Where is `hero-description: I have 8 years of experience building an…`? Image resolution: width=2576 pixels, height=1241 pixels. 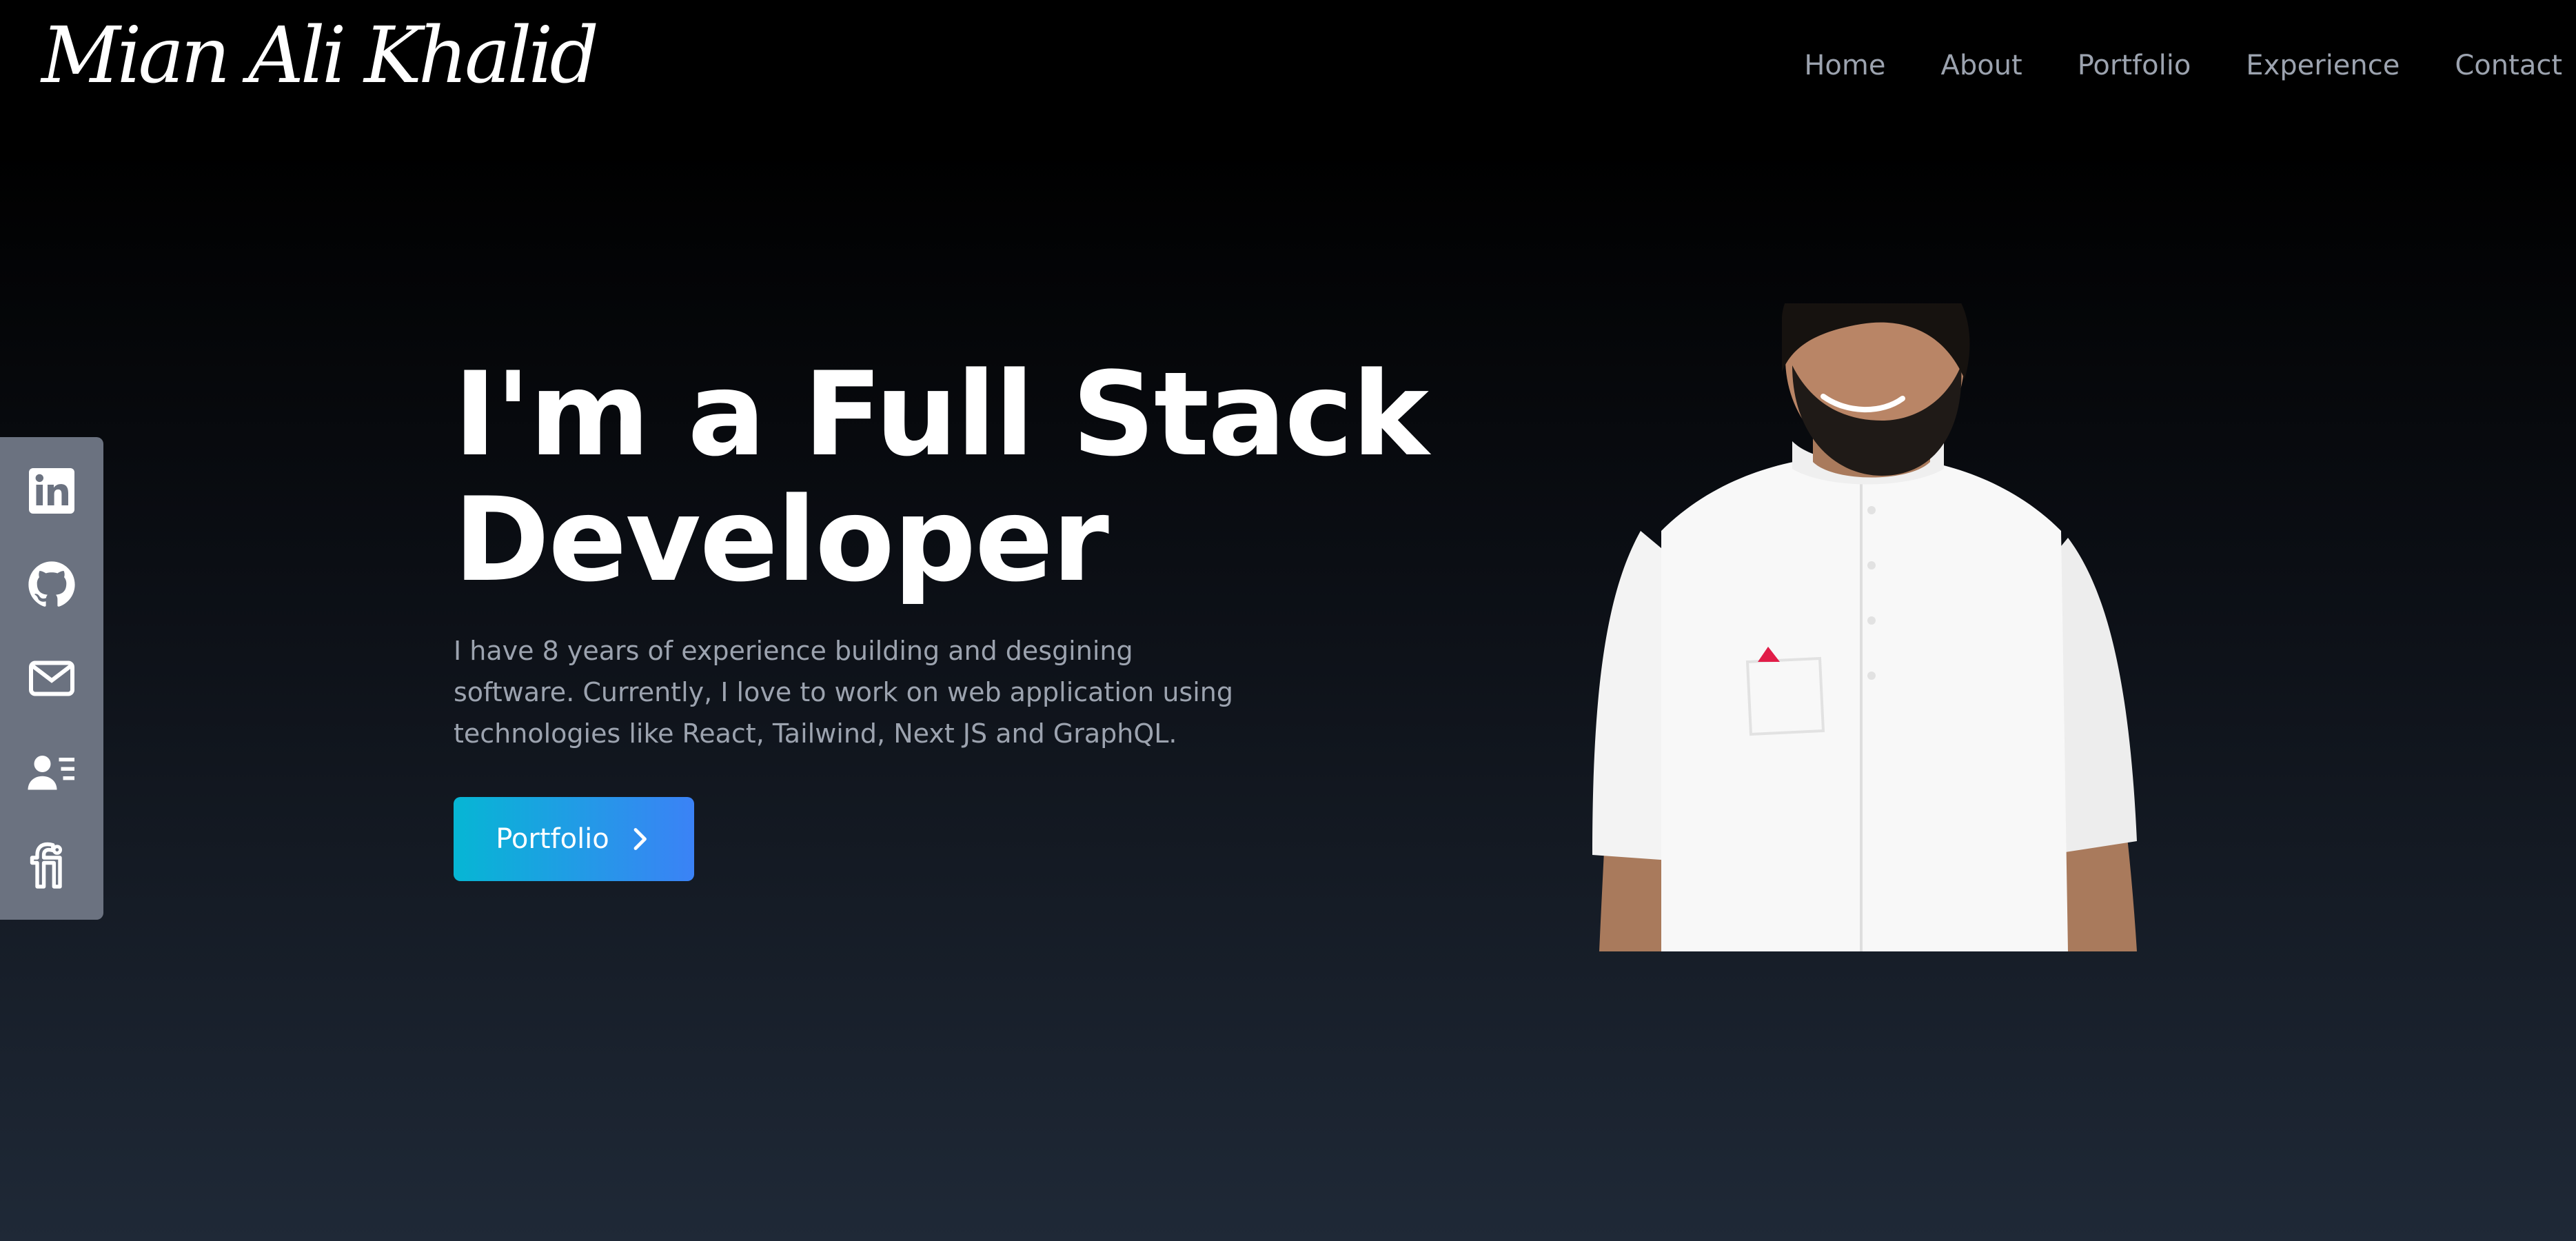 hero-description: I have 8 years of experience building an… is located at coordinates (843, 692).